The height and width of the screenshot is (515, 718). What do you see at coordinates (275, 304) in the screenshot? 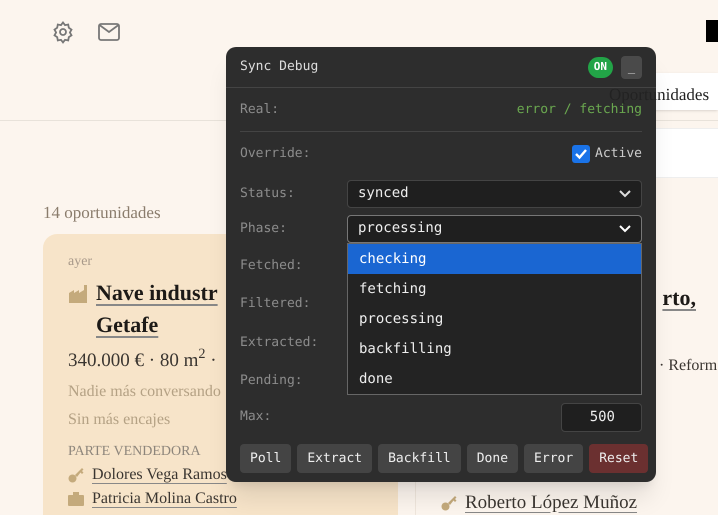
I see `field-label: Filtered:` at bounding box center [275, 304].